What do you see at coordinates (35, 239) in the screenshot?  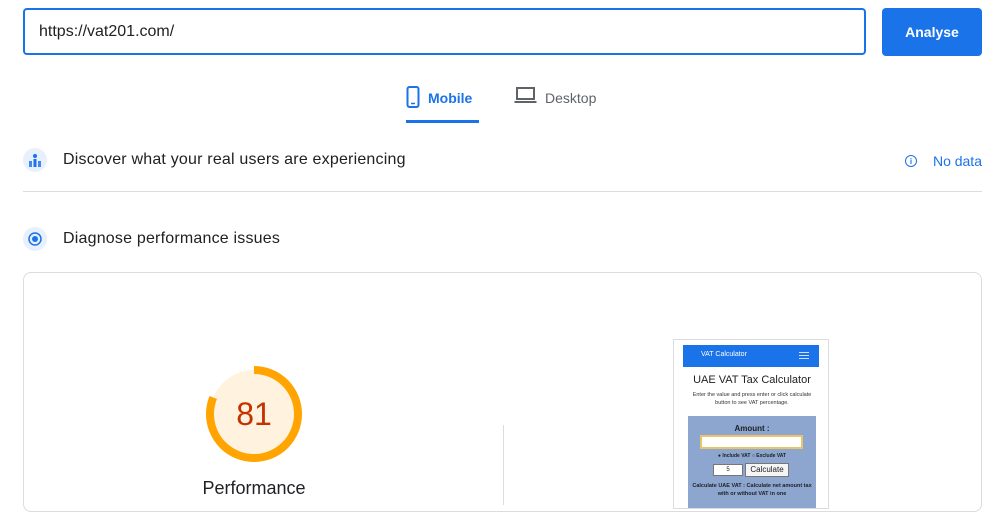 I see `lighthouse-icon` at bounding box center [35, 239].